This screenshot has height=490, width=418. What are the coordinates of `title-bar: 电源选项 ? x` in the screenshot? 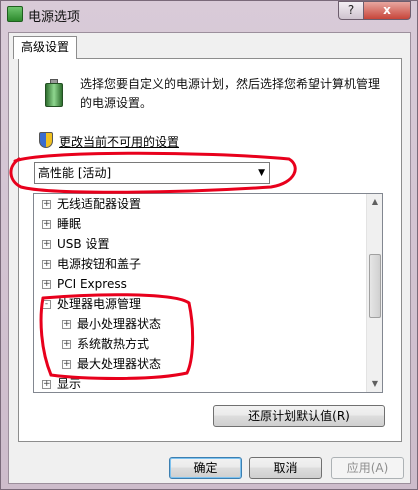 It's located at (209, 14).